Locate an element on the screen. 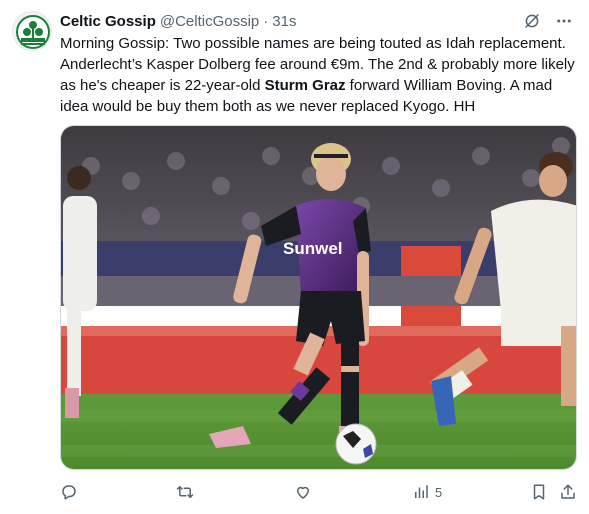 Image resolution: width=589 pixels, height=514 pixels. jersey-sponsor-text: Sunwel is located at coordinates (313, 248).